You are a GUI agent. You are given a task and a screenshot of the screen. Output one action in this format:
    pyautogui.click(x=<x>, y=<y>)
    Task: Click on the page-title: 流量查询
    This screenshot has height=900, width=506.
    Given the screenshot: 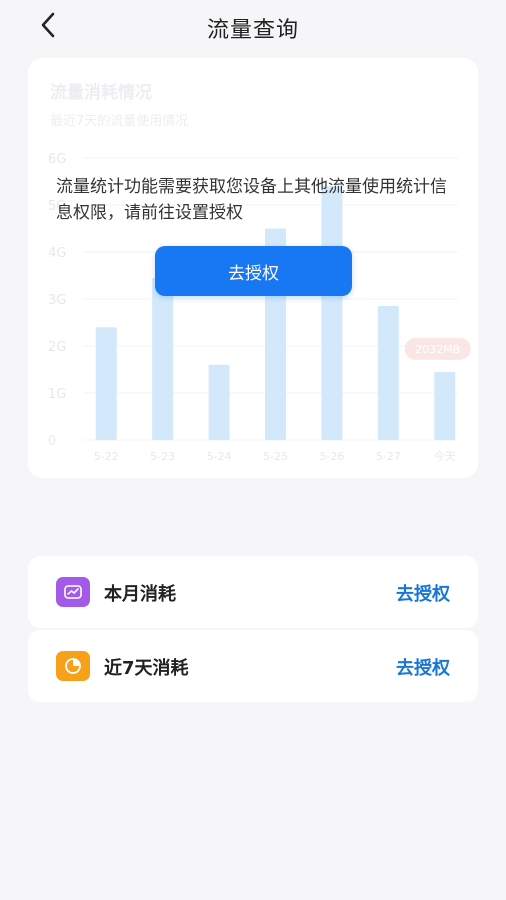 What is the action you would take?
    pyautogui.click(x=252, y=30)
    